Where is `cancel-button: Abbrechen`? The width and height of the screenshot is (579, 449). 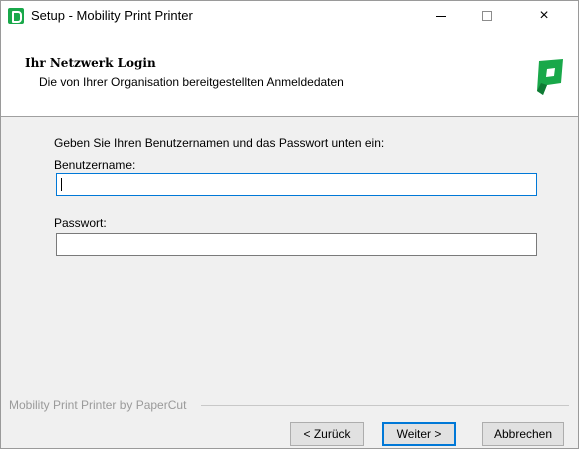 cancel-button: Abbrechen is located at coordinates (523, 434).